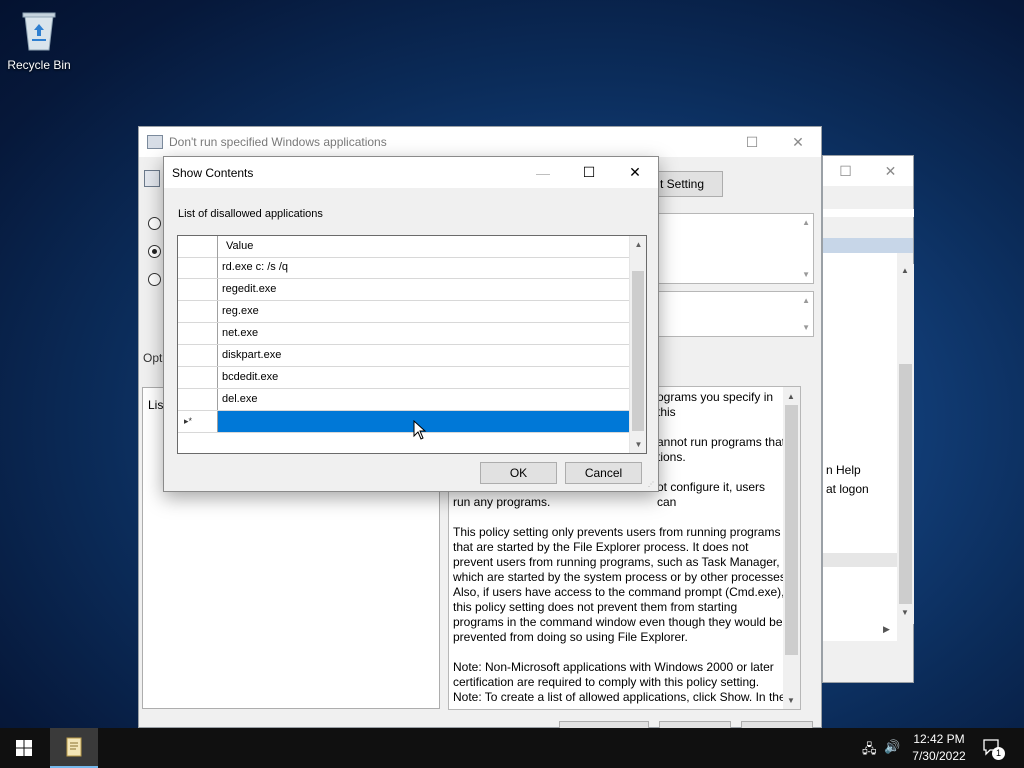 The width and height of the screenshot is (1024, 768). I want to click on supported-scroll-down-icon: ▼, so click(806, 327).